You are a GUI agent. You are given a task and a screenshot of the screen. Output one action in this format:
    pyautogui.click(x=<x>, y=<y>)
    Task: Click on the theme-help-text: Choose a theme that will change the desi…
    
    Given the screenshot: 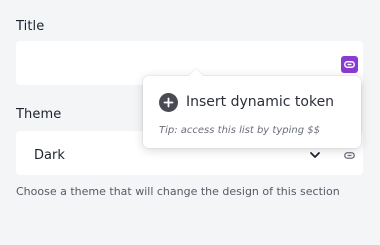 What is the action you would take?
    pyautogui.click(x=178, y=191)
    